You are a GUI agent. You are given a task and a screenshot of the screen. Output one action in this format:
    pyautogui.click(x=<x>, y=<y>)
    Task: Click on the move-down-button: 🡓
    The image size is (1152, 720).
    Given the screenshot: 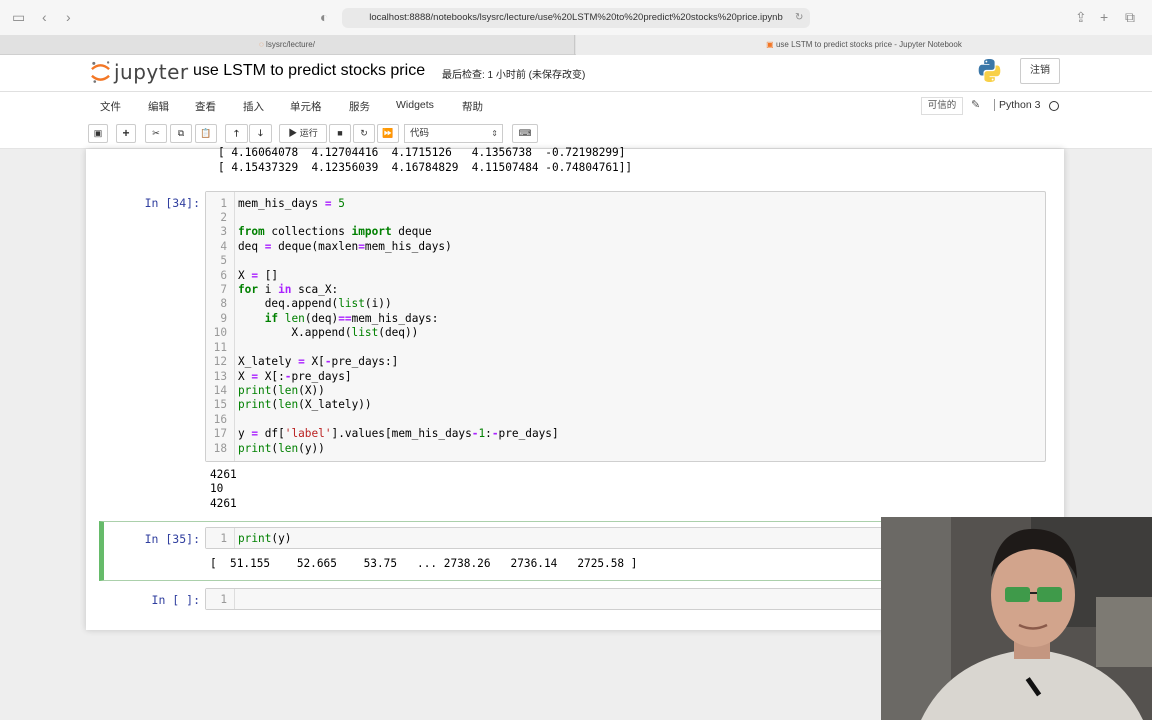 What is the action you would take?
    pyautogui.click(x=260, y=133)
    